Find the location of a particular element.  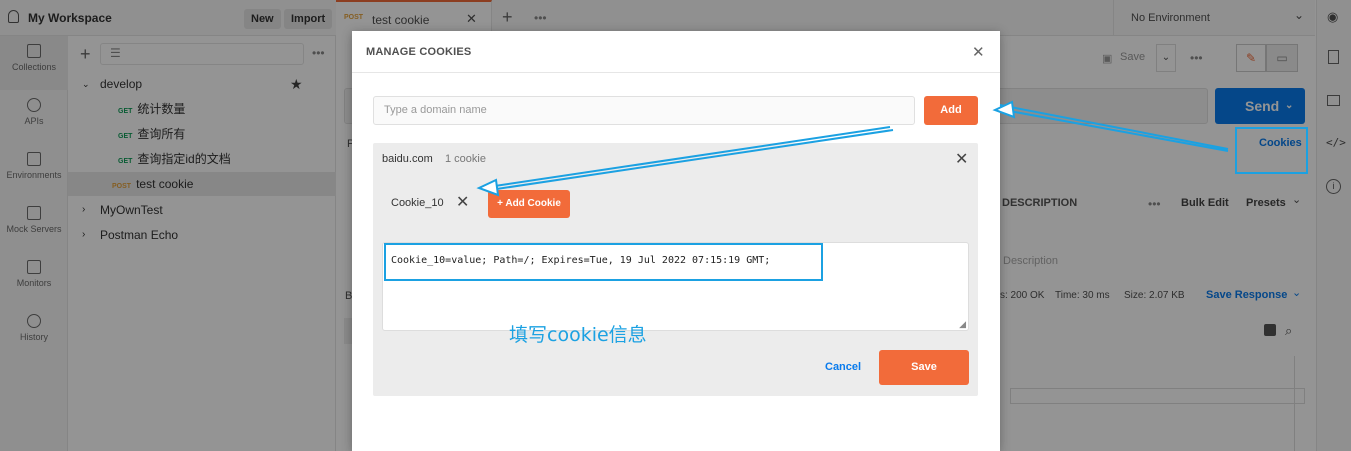

arrowhead-add is located at coordinates (1004, 109).